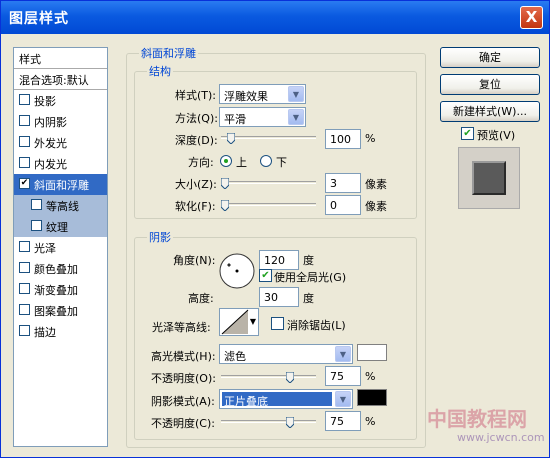 Image resolution: width=550 pixels, height=458 pixels. I want to click on watermark-line1: 中国教程网, so click(477, 419).